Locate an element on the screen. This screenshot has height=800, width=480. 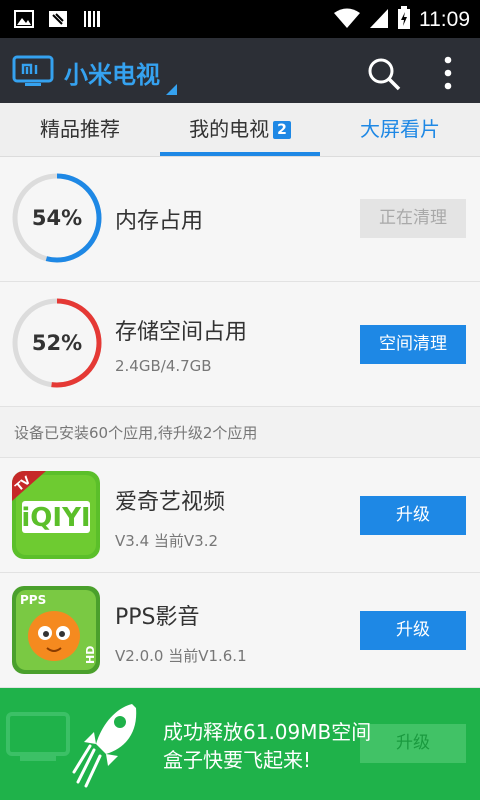
install-info-row: 设备已安装60个应用,待升级2个应用 is located at coordinates (240, 432).